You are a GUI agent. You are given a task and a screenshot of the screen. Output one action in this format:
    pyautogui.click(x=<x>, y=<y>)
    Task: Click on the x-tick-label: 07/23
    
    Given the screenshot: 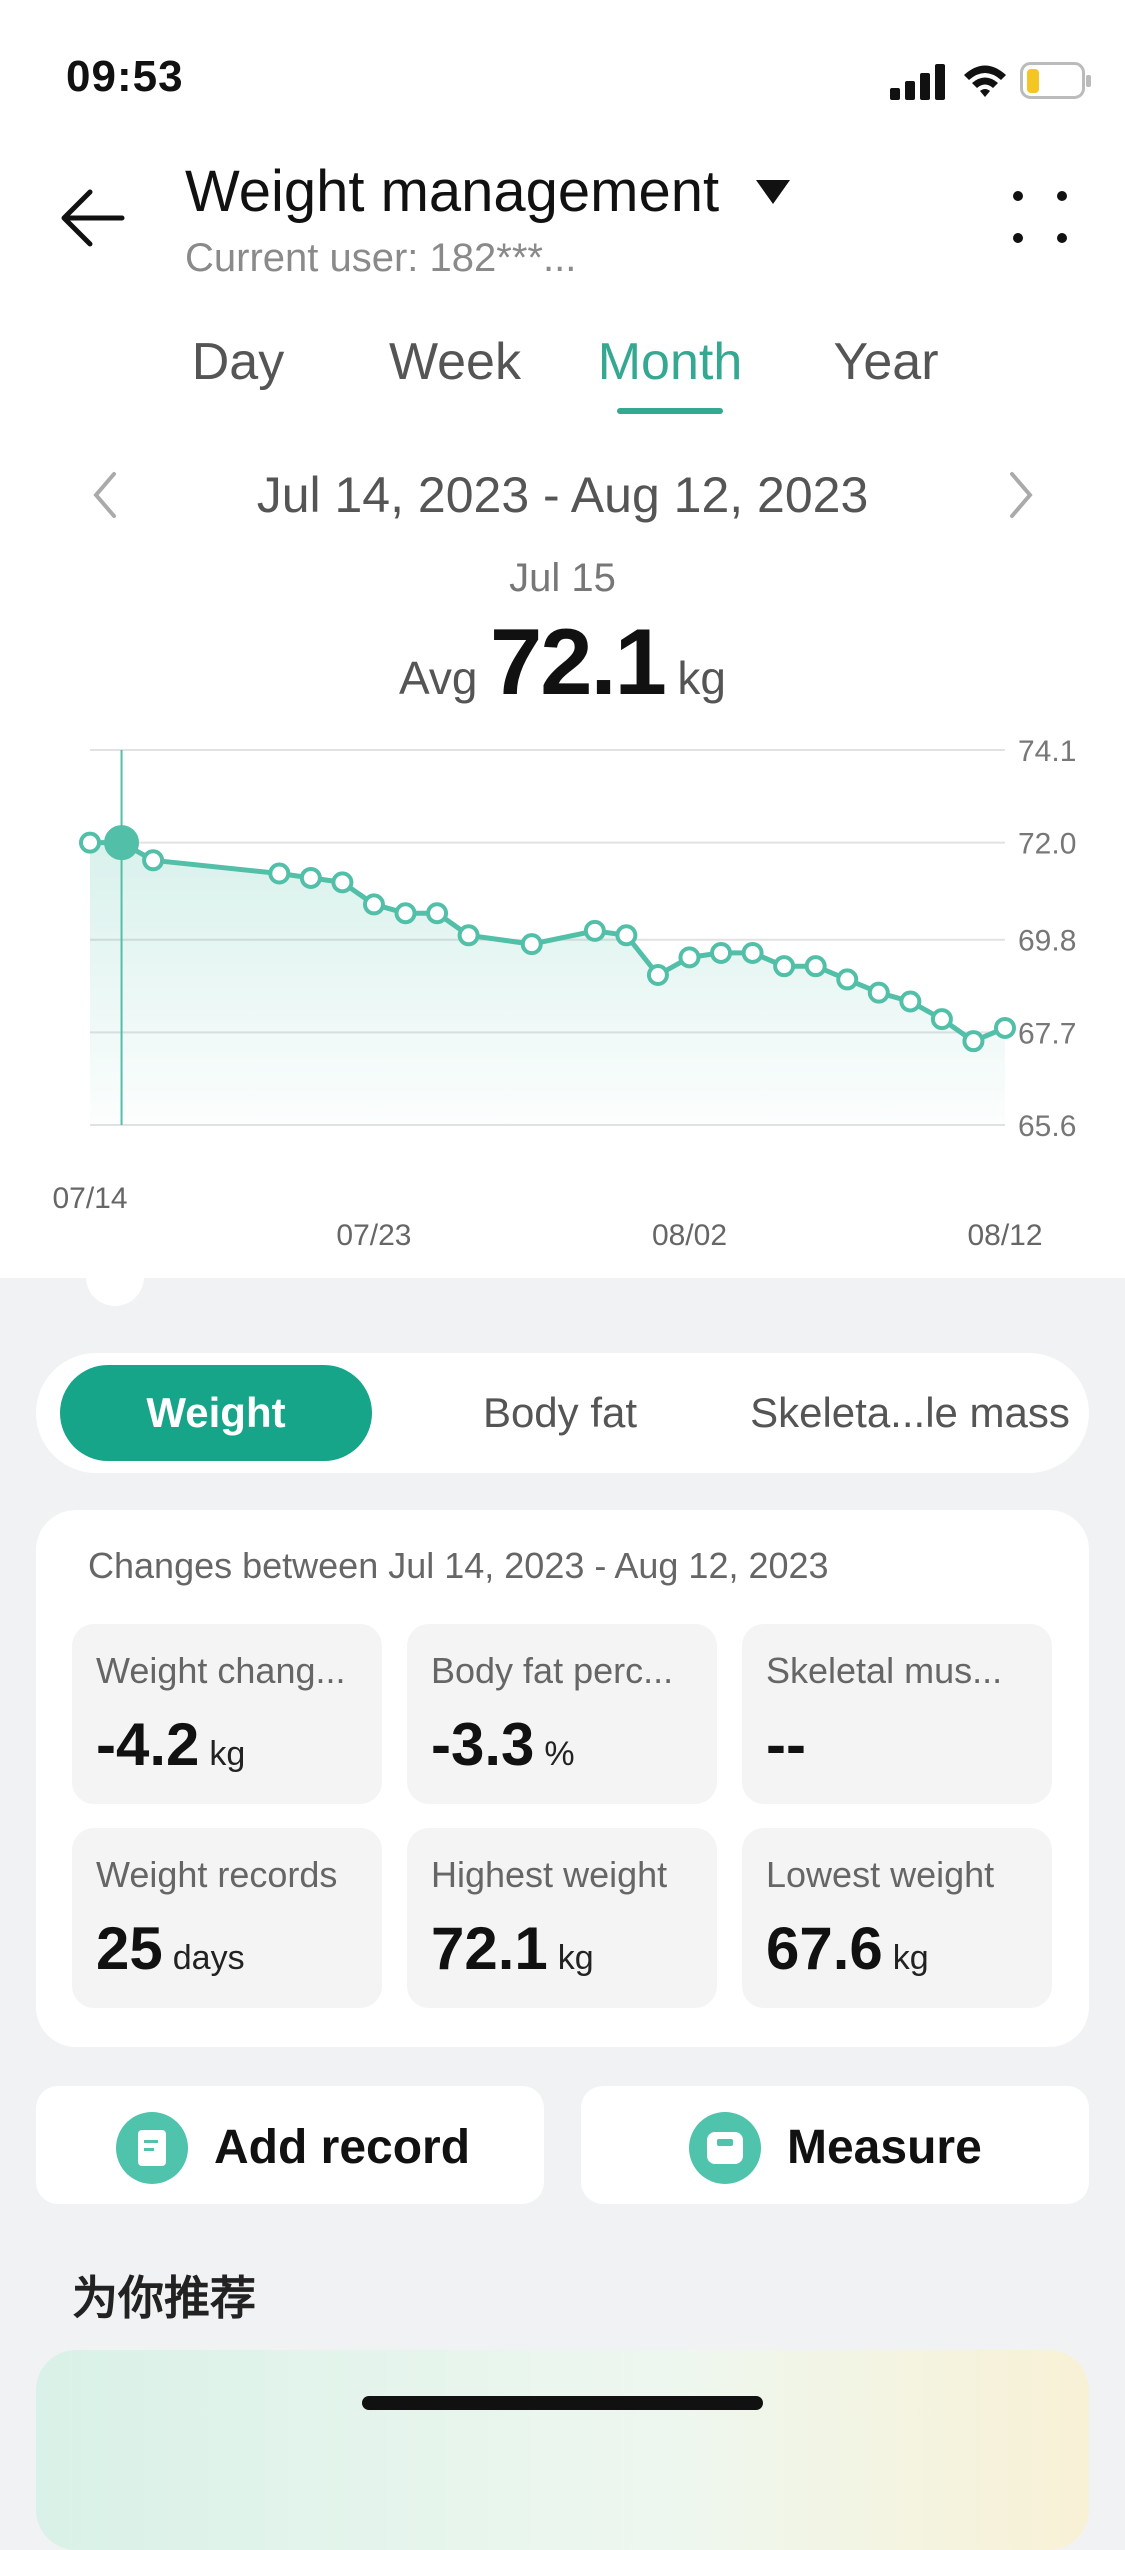 What is the action you would take?
    pyautogui.click(x=373, y=1235)
    